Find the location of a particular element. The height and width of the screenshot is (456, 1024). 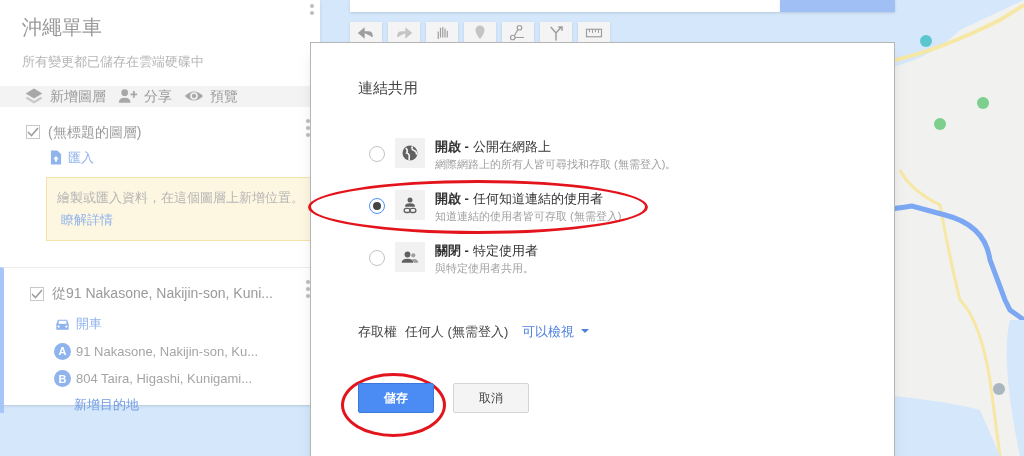

line-icon is located at coordinates (518, 33).